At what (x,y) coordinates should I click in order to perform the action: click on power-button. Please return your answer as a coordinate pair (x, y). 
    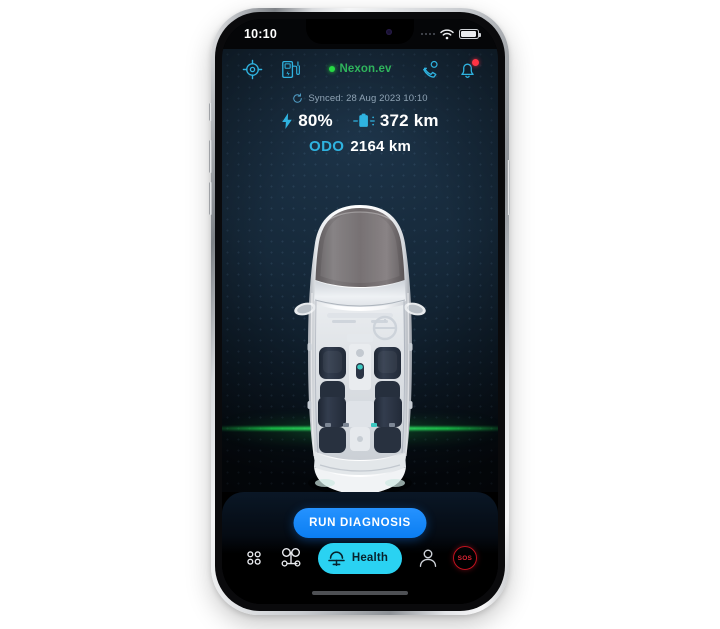
    Looking at the image, I should click on (508, 187).